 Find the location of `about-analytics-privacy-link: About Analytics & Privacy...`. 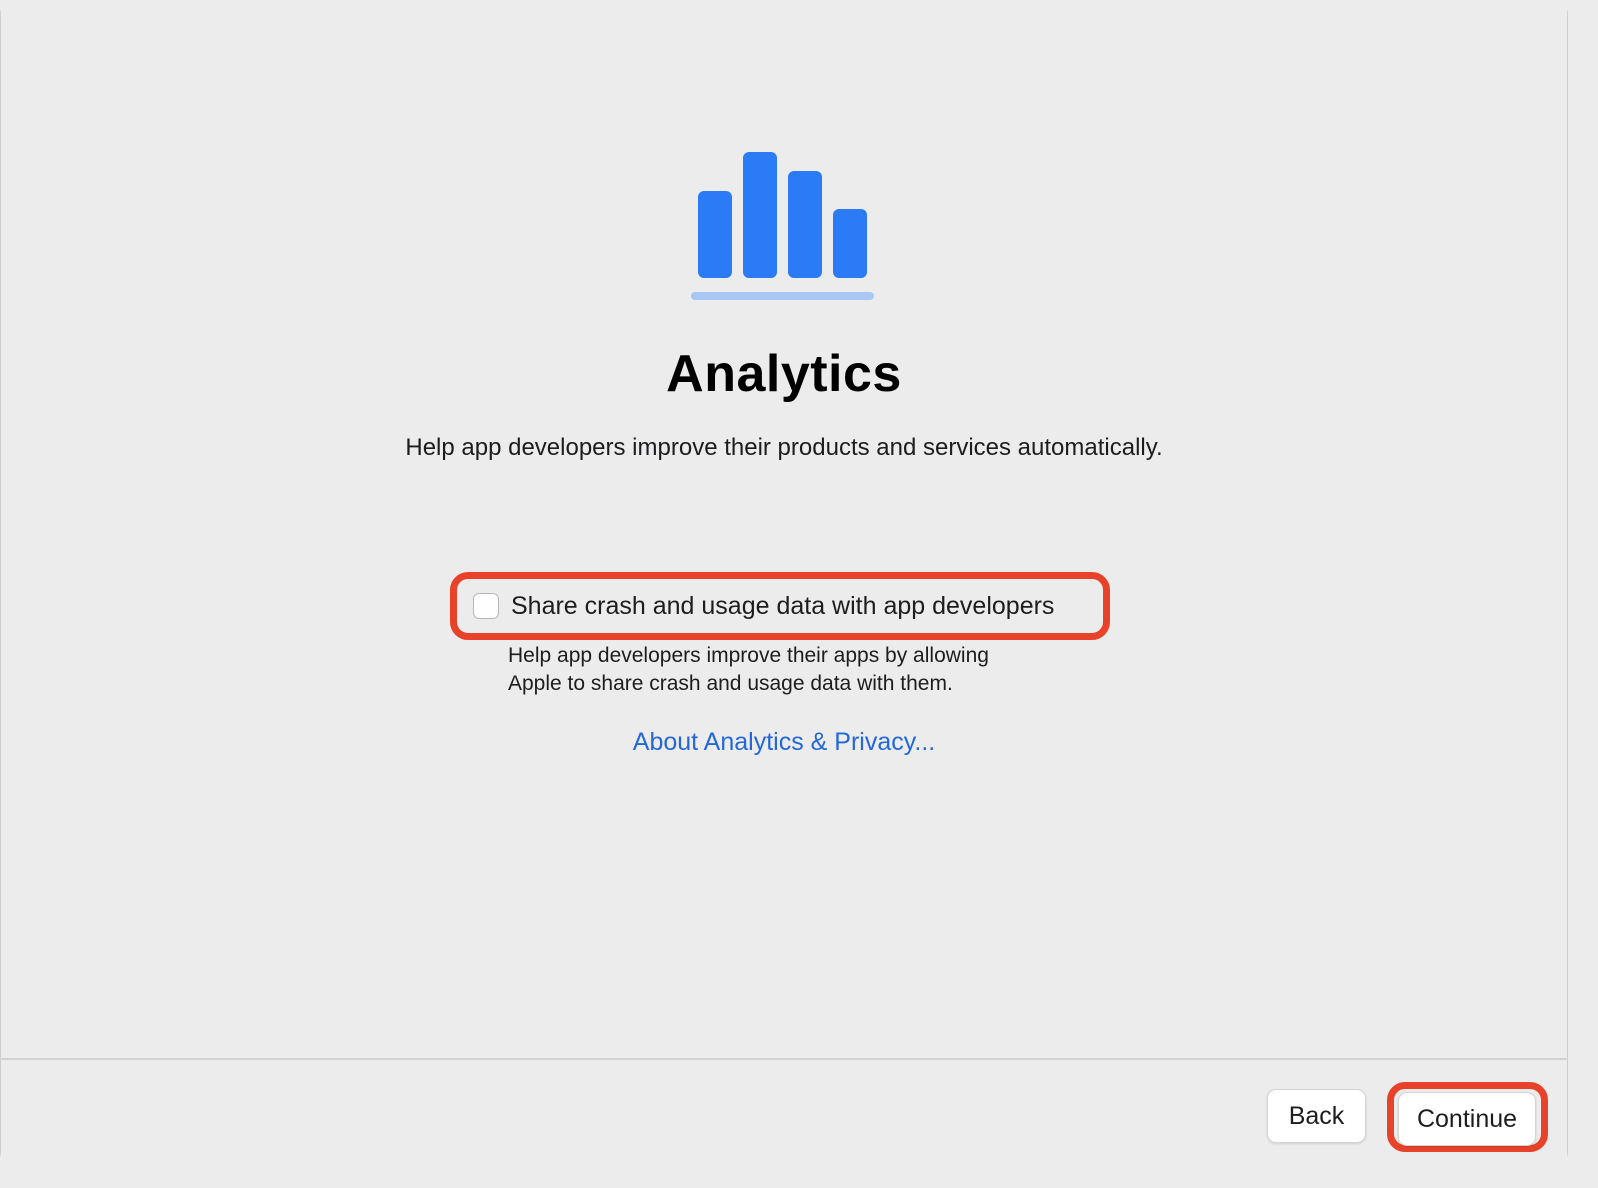

about-analytics-privacy-link: About Analytics & Privacy... is located at coordinates (784, 742).